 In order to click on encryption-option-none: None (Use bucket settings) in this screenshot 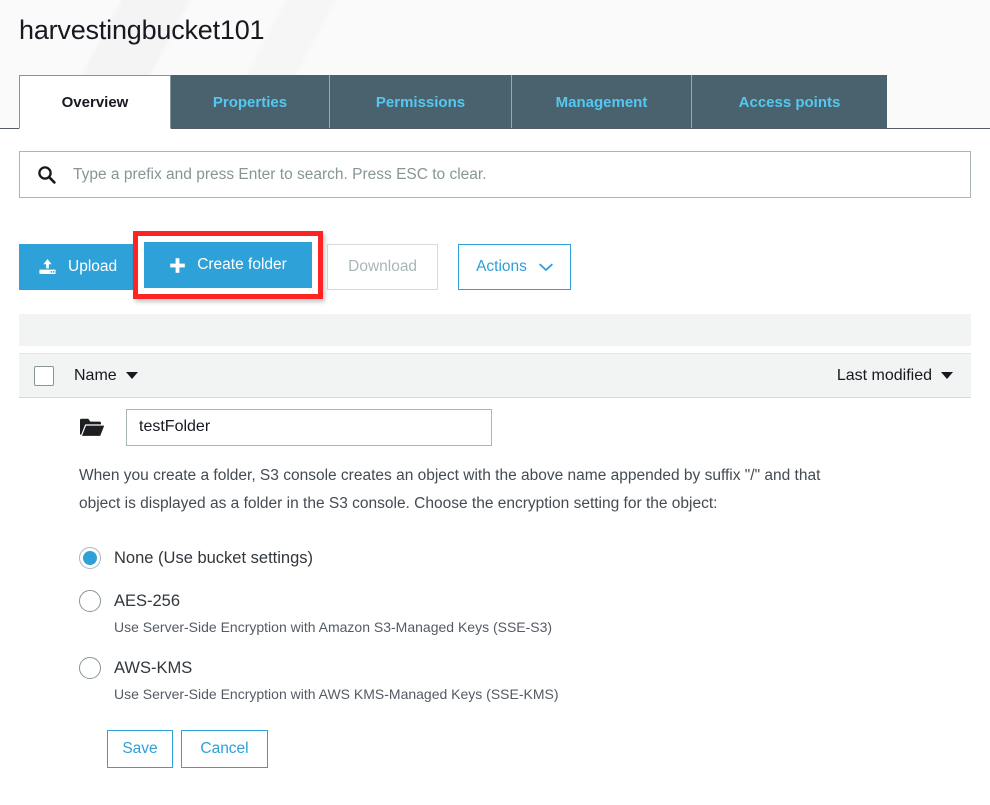, I will do `click(429, 558)`.